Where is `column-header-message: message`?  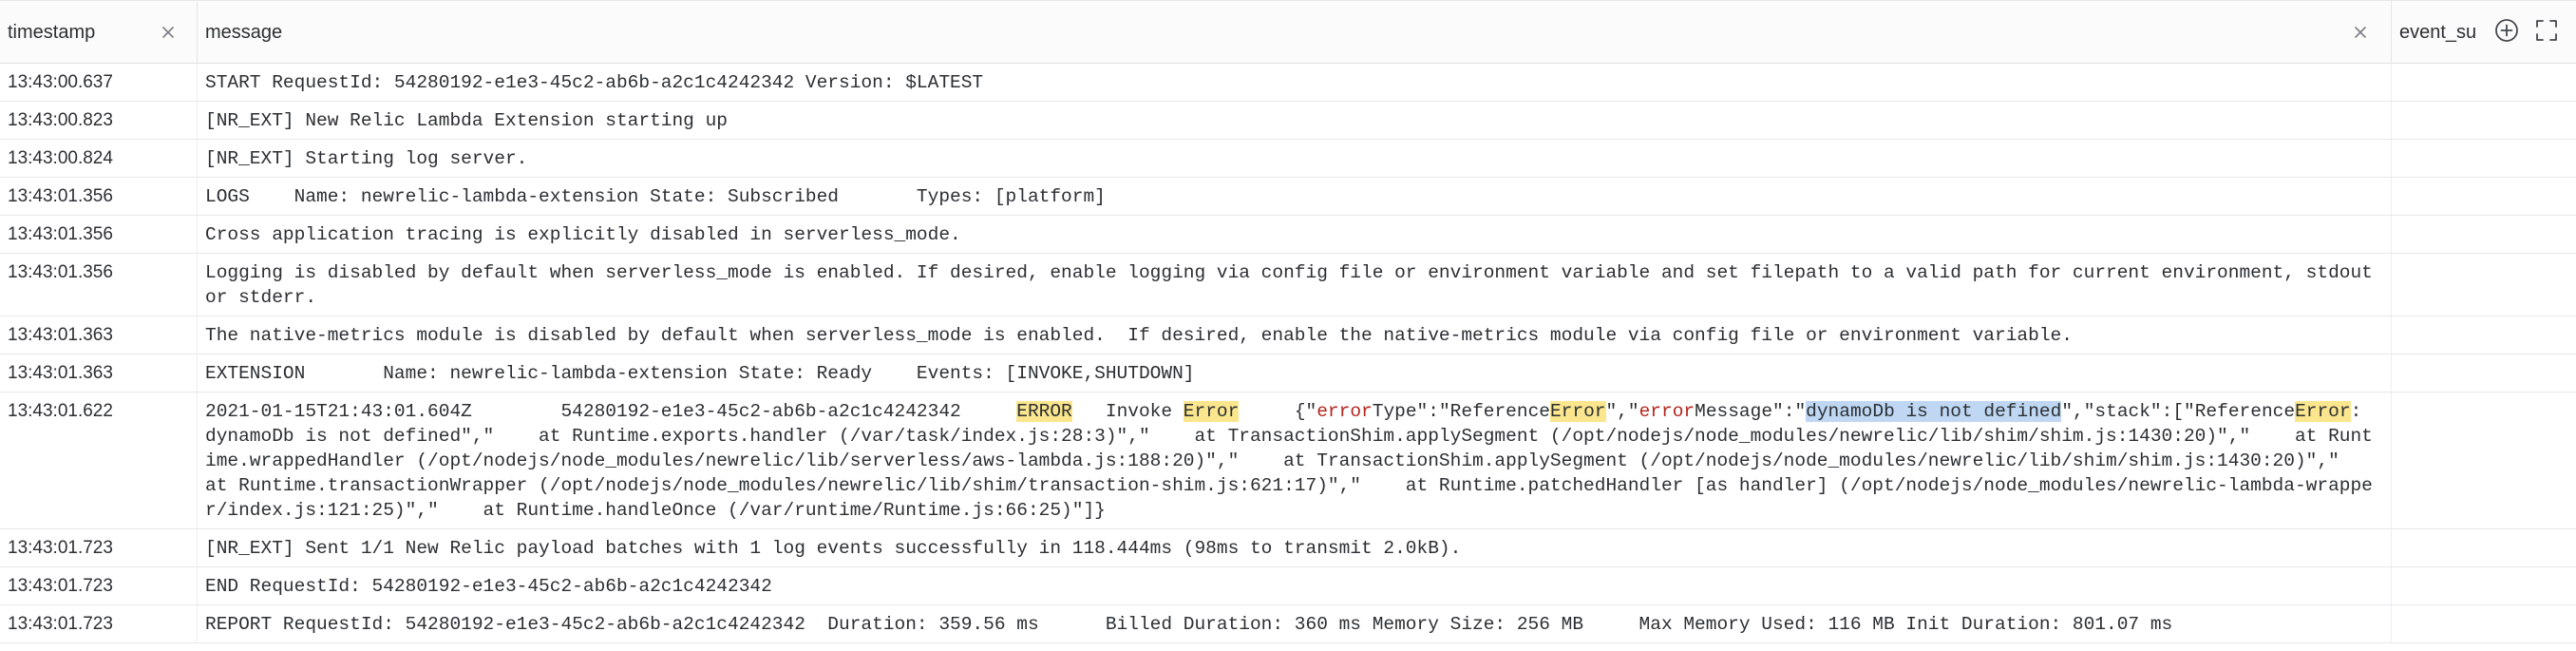
column-header-message: message is located at coordinates (1295, 32).